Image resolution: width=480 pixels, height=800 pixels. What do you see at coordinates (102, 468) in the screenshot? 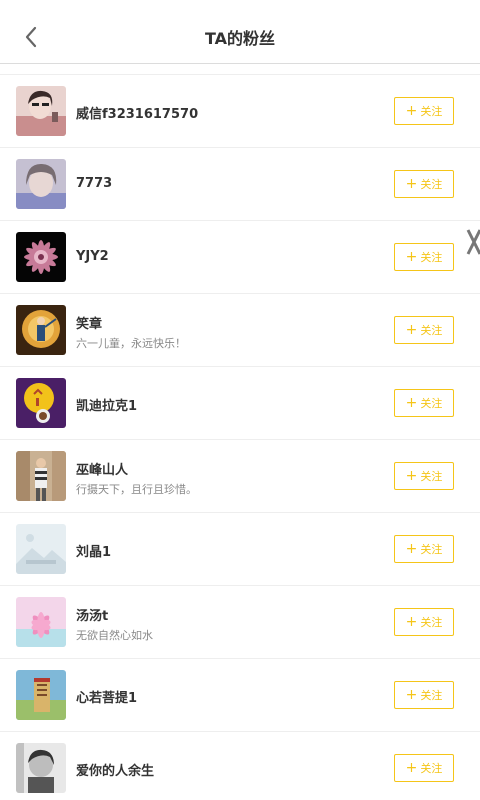
I see `user-name: 巫峰山人` at bounding box center [102, 468].